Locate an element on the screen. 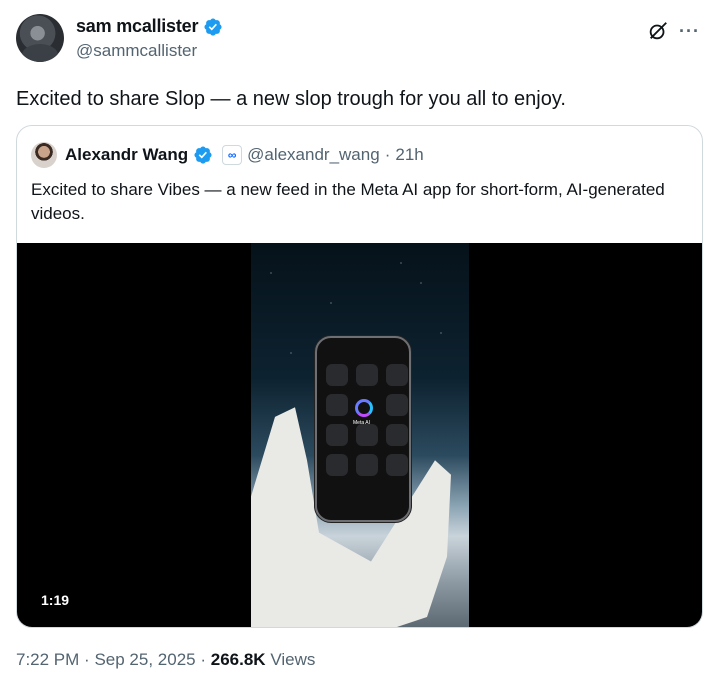  quoted-verified-badge-icon is located at coordinates (203, 155).